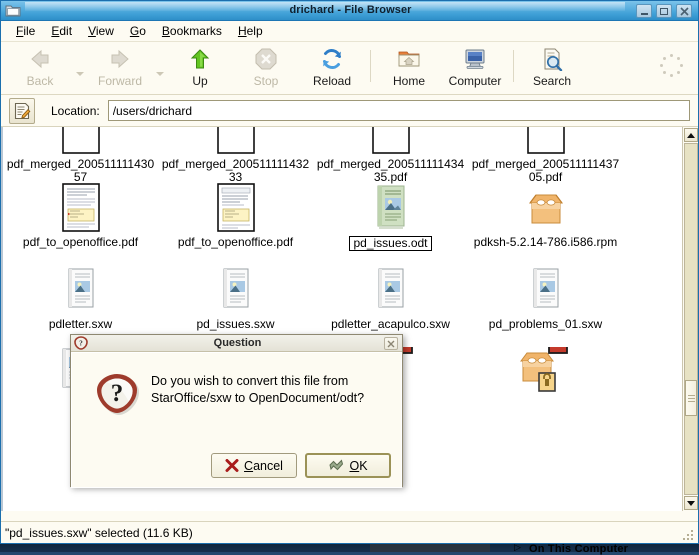  I want to click on file-name: pdf_merged_20051111143705.pdf, so click(545, 170).